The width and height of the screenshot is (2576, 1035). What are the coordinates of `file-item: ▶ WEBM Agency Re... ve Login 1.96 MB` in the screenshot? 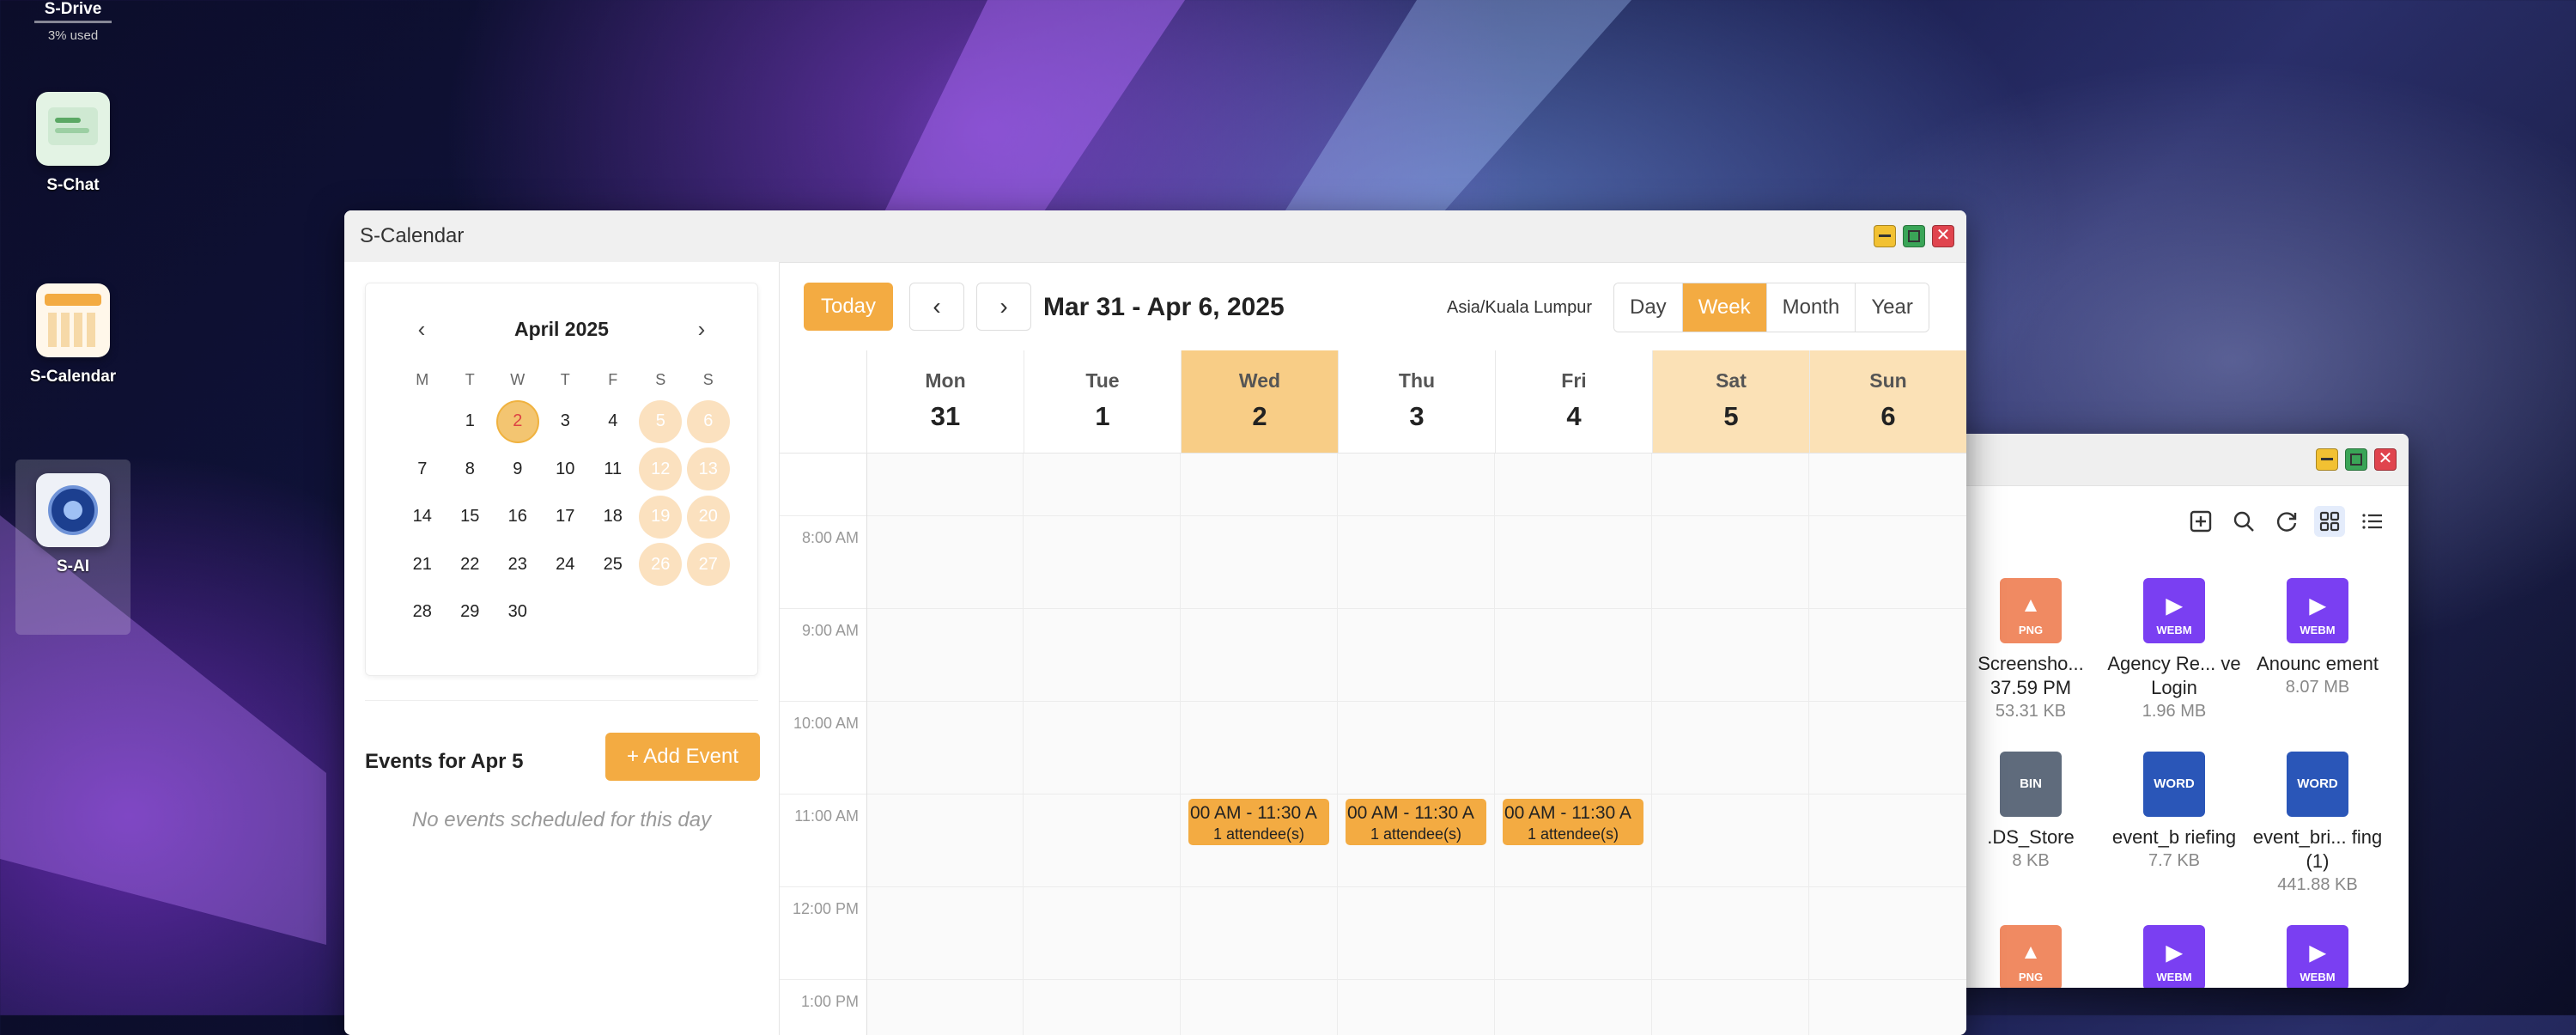 It's located at (2174, 649).